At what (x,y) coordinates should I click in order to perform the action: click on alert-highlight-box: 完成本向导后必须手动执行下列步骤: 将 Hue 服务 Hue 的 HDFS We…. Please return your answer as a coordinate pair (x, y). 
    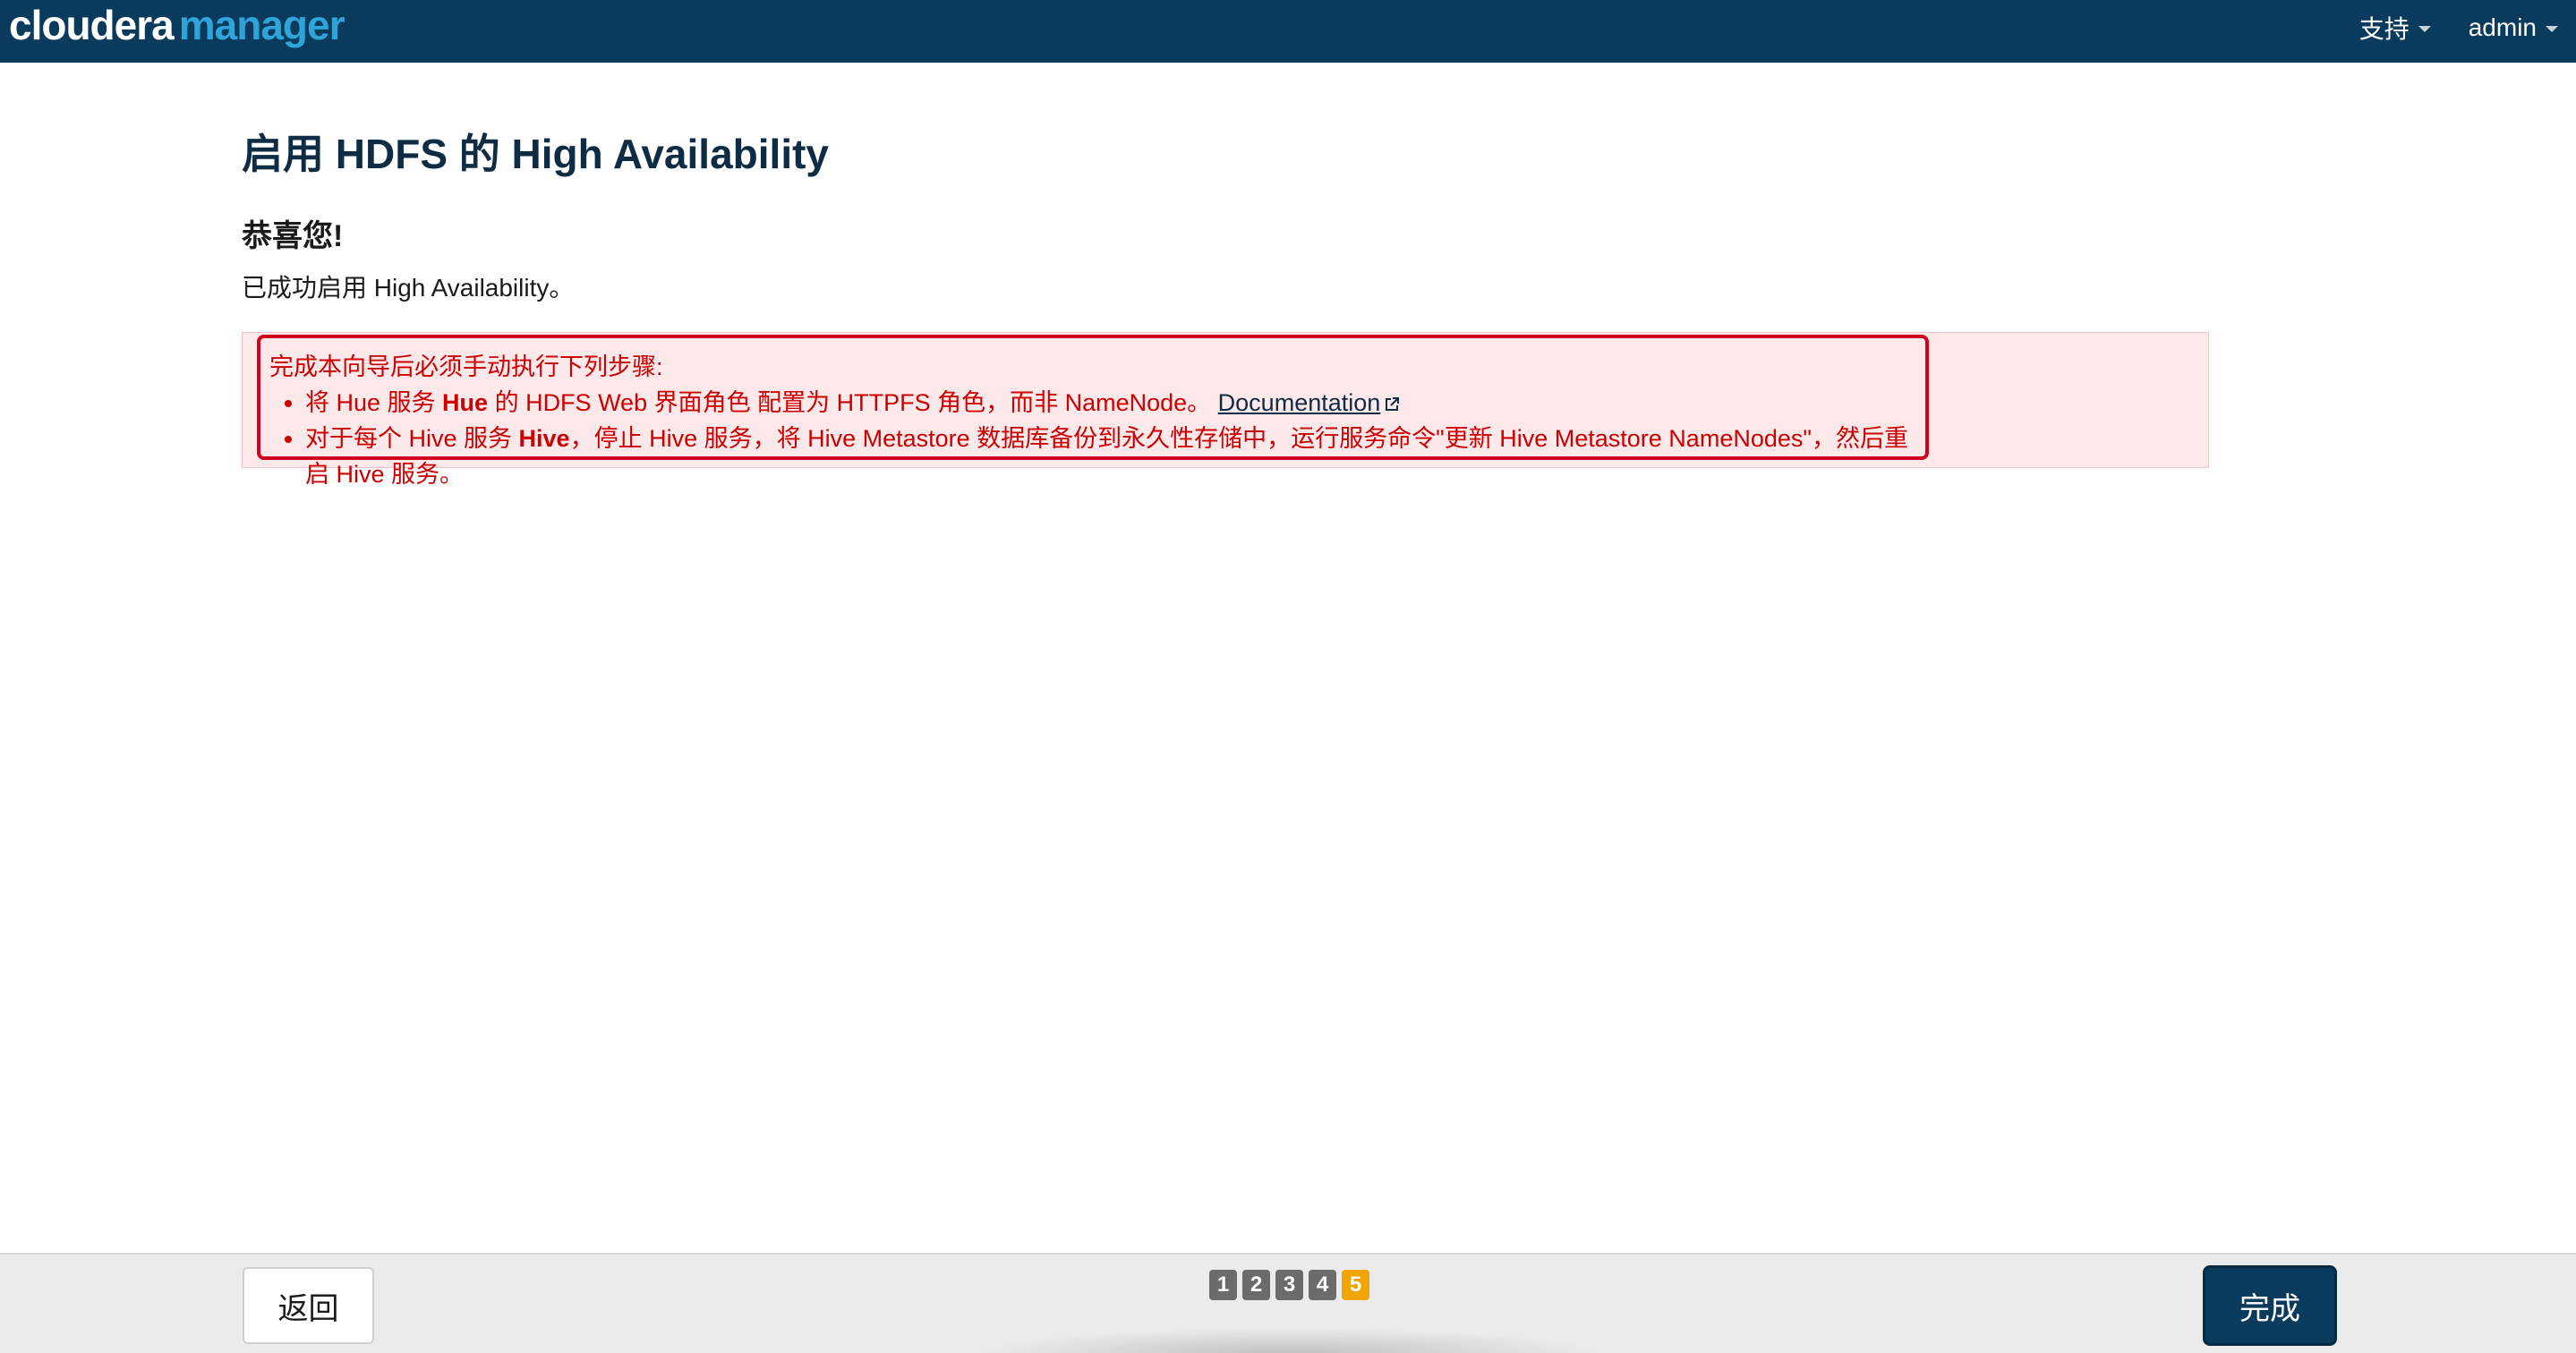
    Looking at the image, I should click on (1093, 411).